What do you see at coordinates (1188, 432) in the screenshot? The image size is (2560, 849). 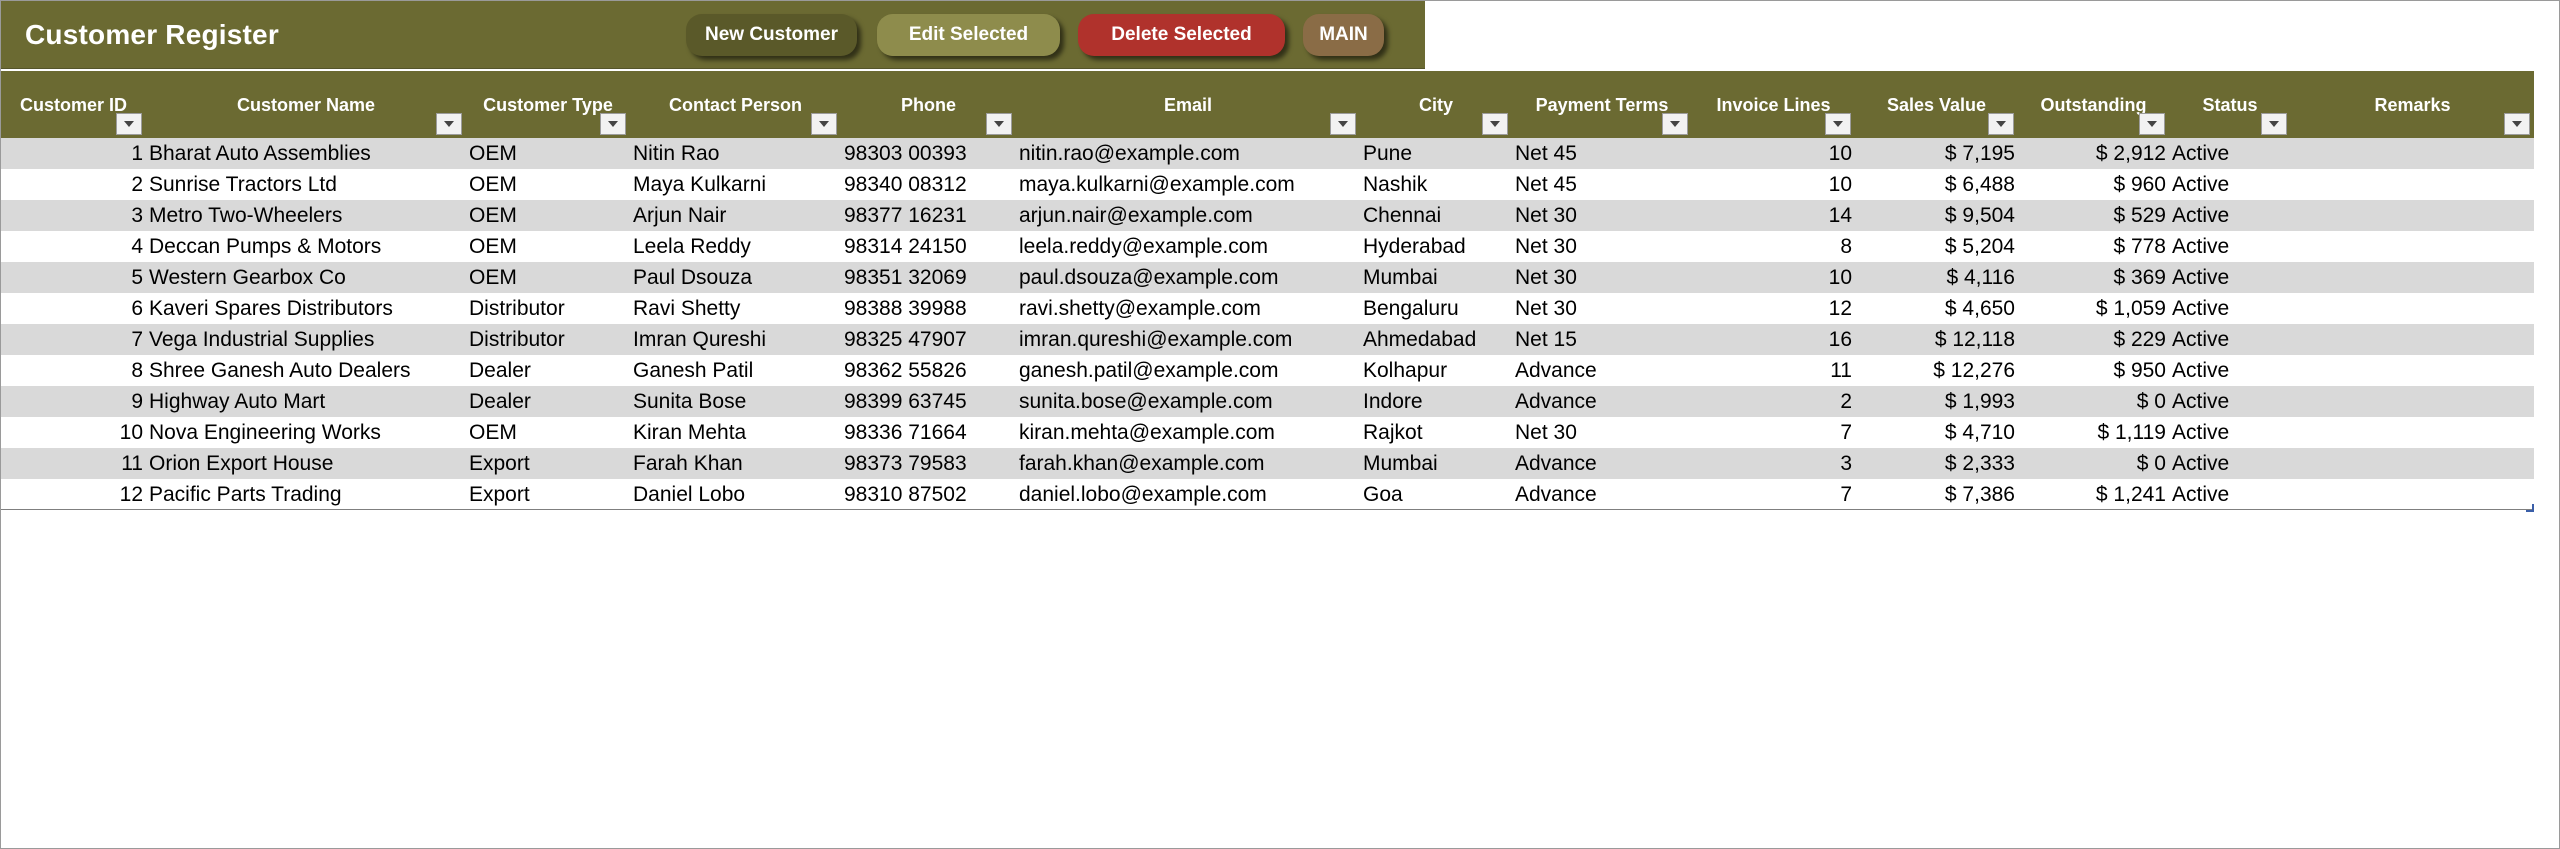 I see `table-cell: kiran.mehta@example.com` at bounding box center [1188, 432].